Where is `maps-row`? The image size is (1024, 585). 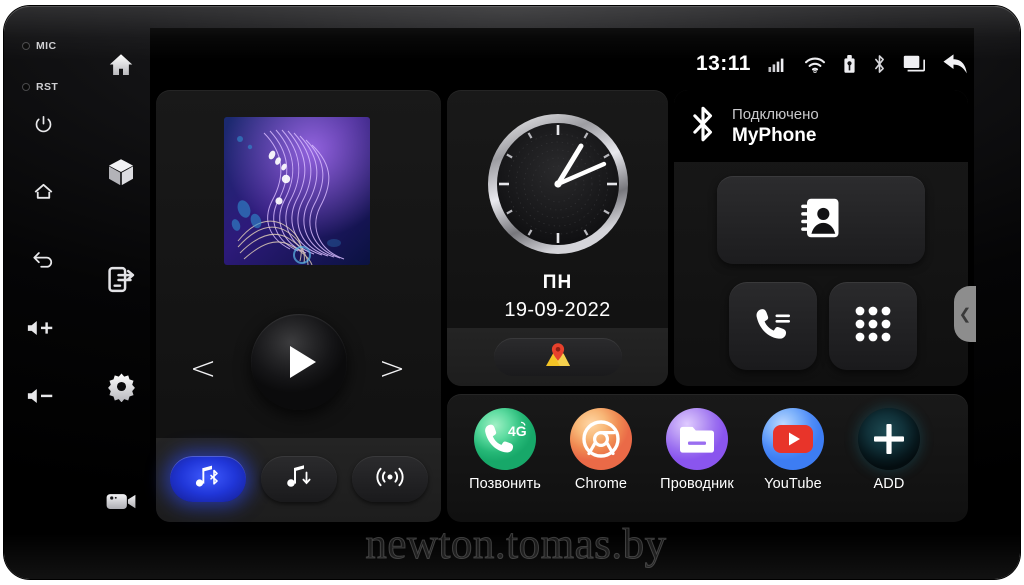
maps-row is located at coordinates (557, 357).